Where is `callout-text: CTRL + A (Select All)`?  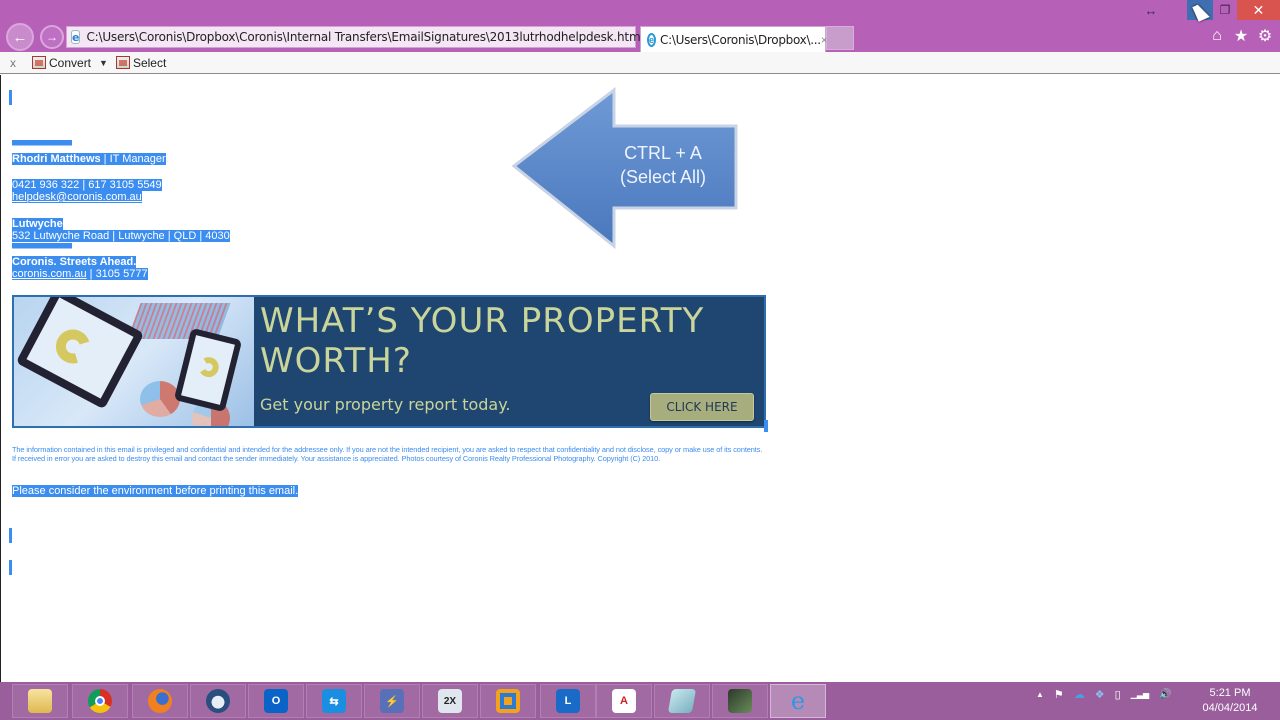 callout-text: CTRL + A (Select All) is located at coordinates (663, 165).